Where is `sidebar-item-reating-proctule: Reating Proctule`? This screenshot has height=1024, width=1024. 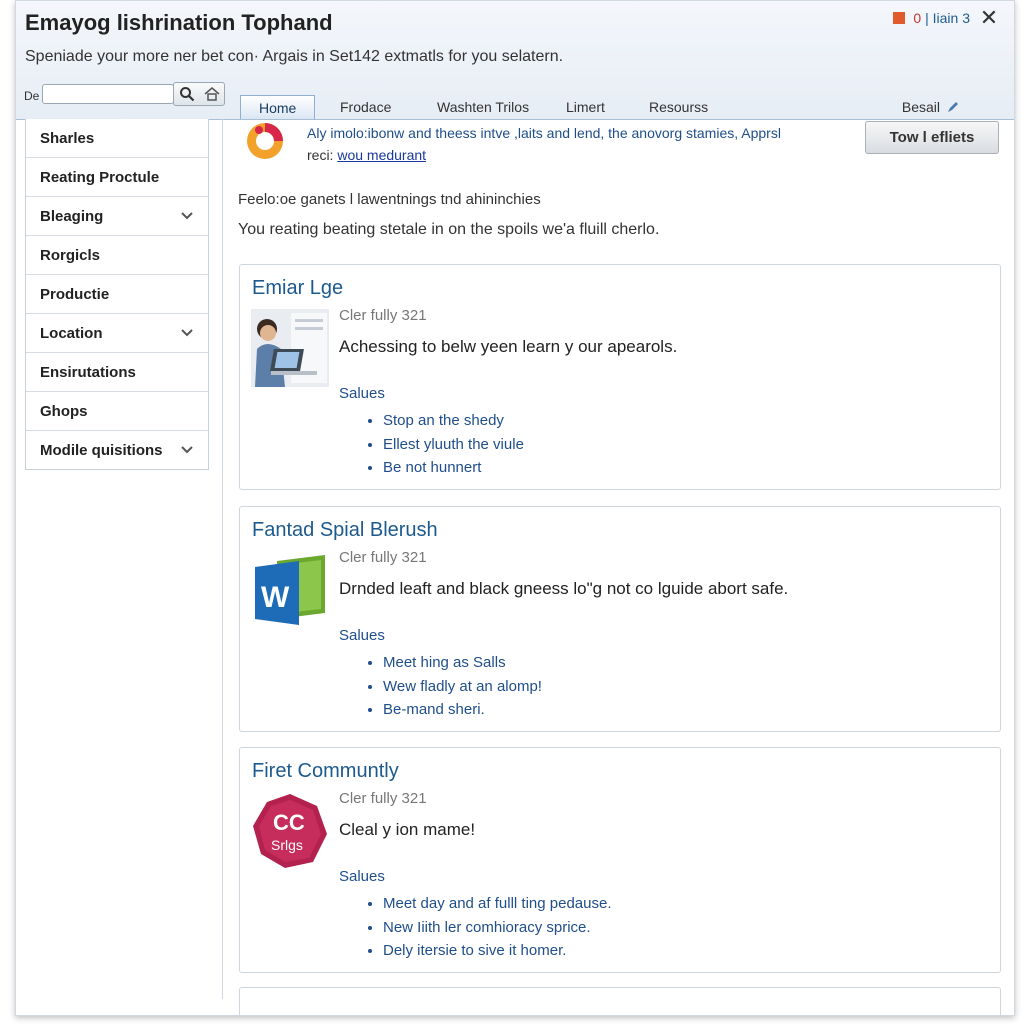 sidebar-item-reating-proctule: Reating Proctule is located at coordinates (117, 177).